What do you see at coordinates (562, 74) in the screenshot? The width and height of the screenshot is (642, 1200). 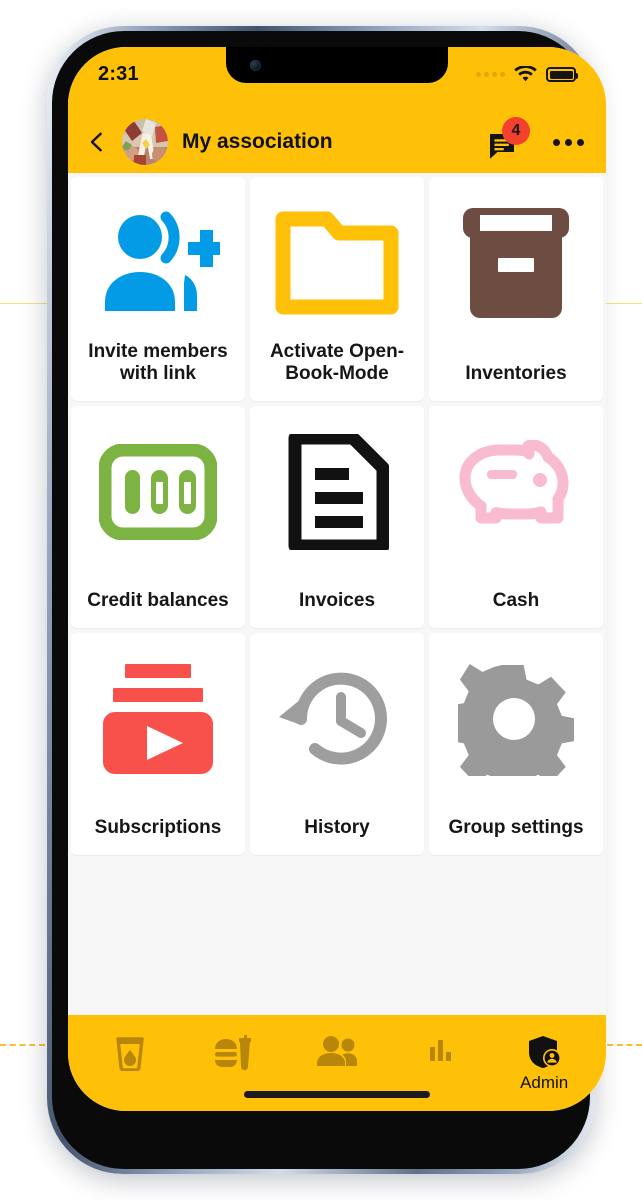 I see `battery-full-icon` at bounding box center [562, 74].